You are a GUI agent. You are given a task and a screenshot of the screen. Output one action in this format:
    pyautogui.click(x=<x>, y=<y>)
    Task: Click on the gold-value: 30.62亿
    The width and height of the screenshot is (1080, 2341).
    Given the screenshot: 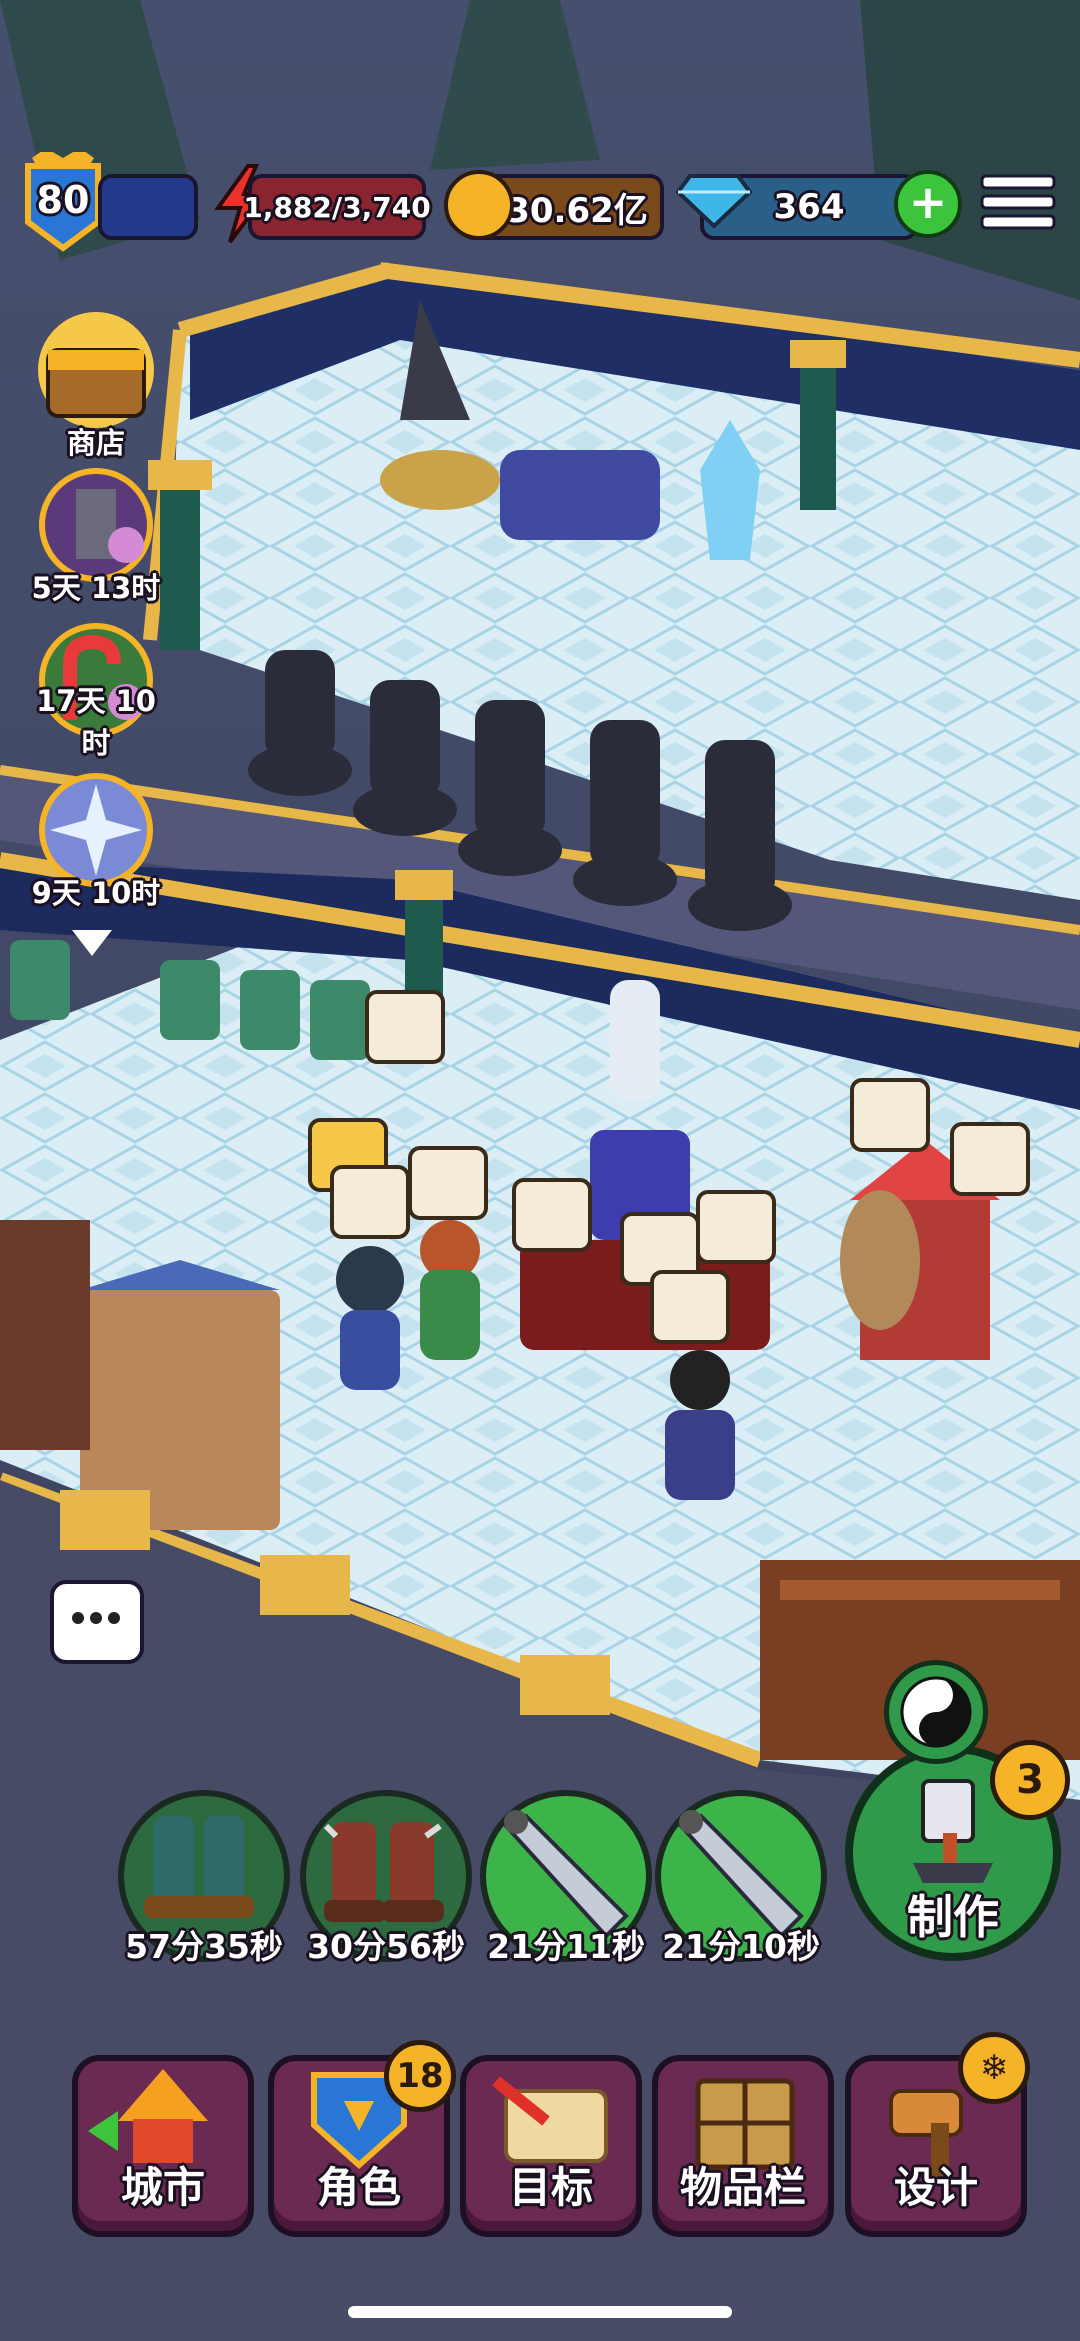 What is the action you would take?
    pyautogui.click(x=577, y=210)
    